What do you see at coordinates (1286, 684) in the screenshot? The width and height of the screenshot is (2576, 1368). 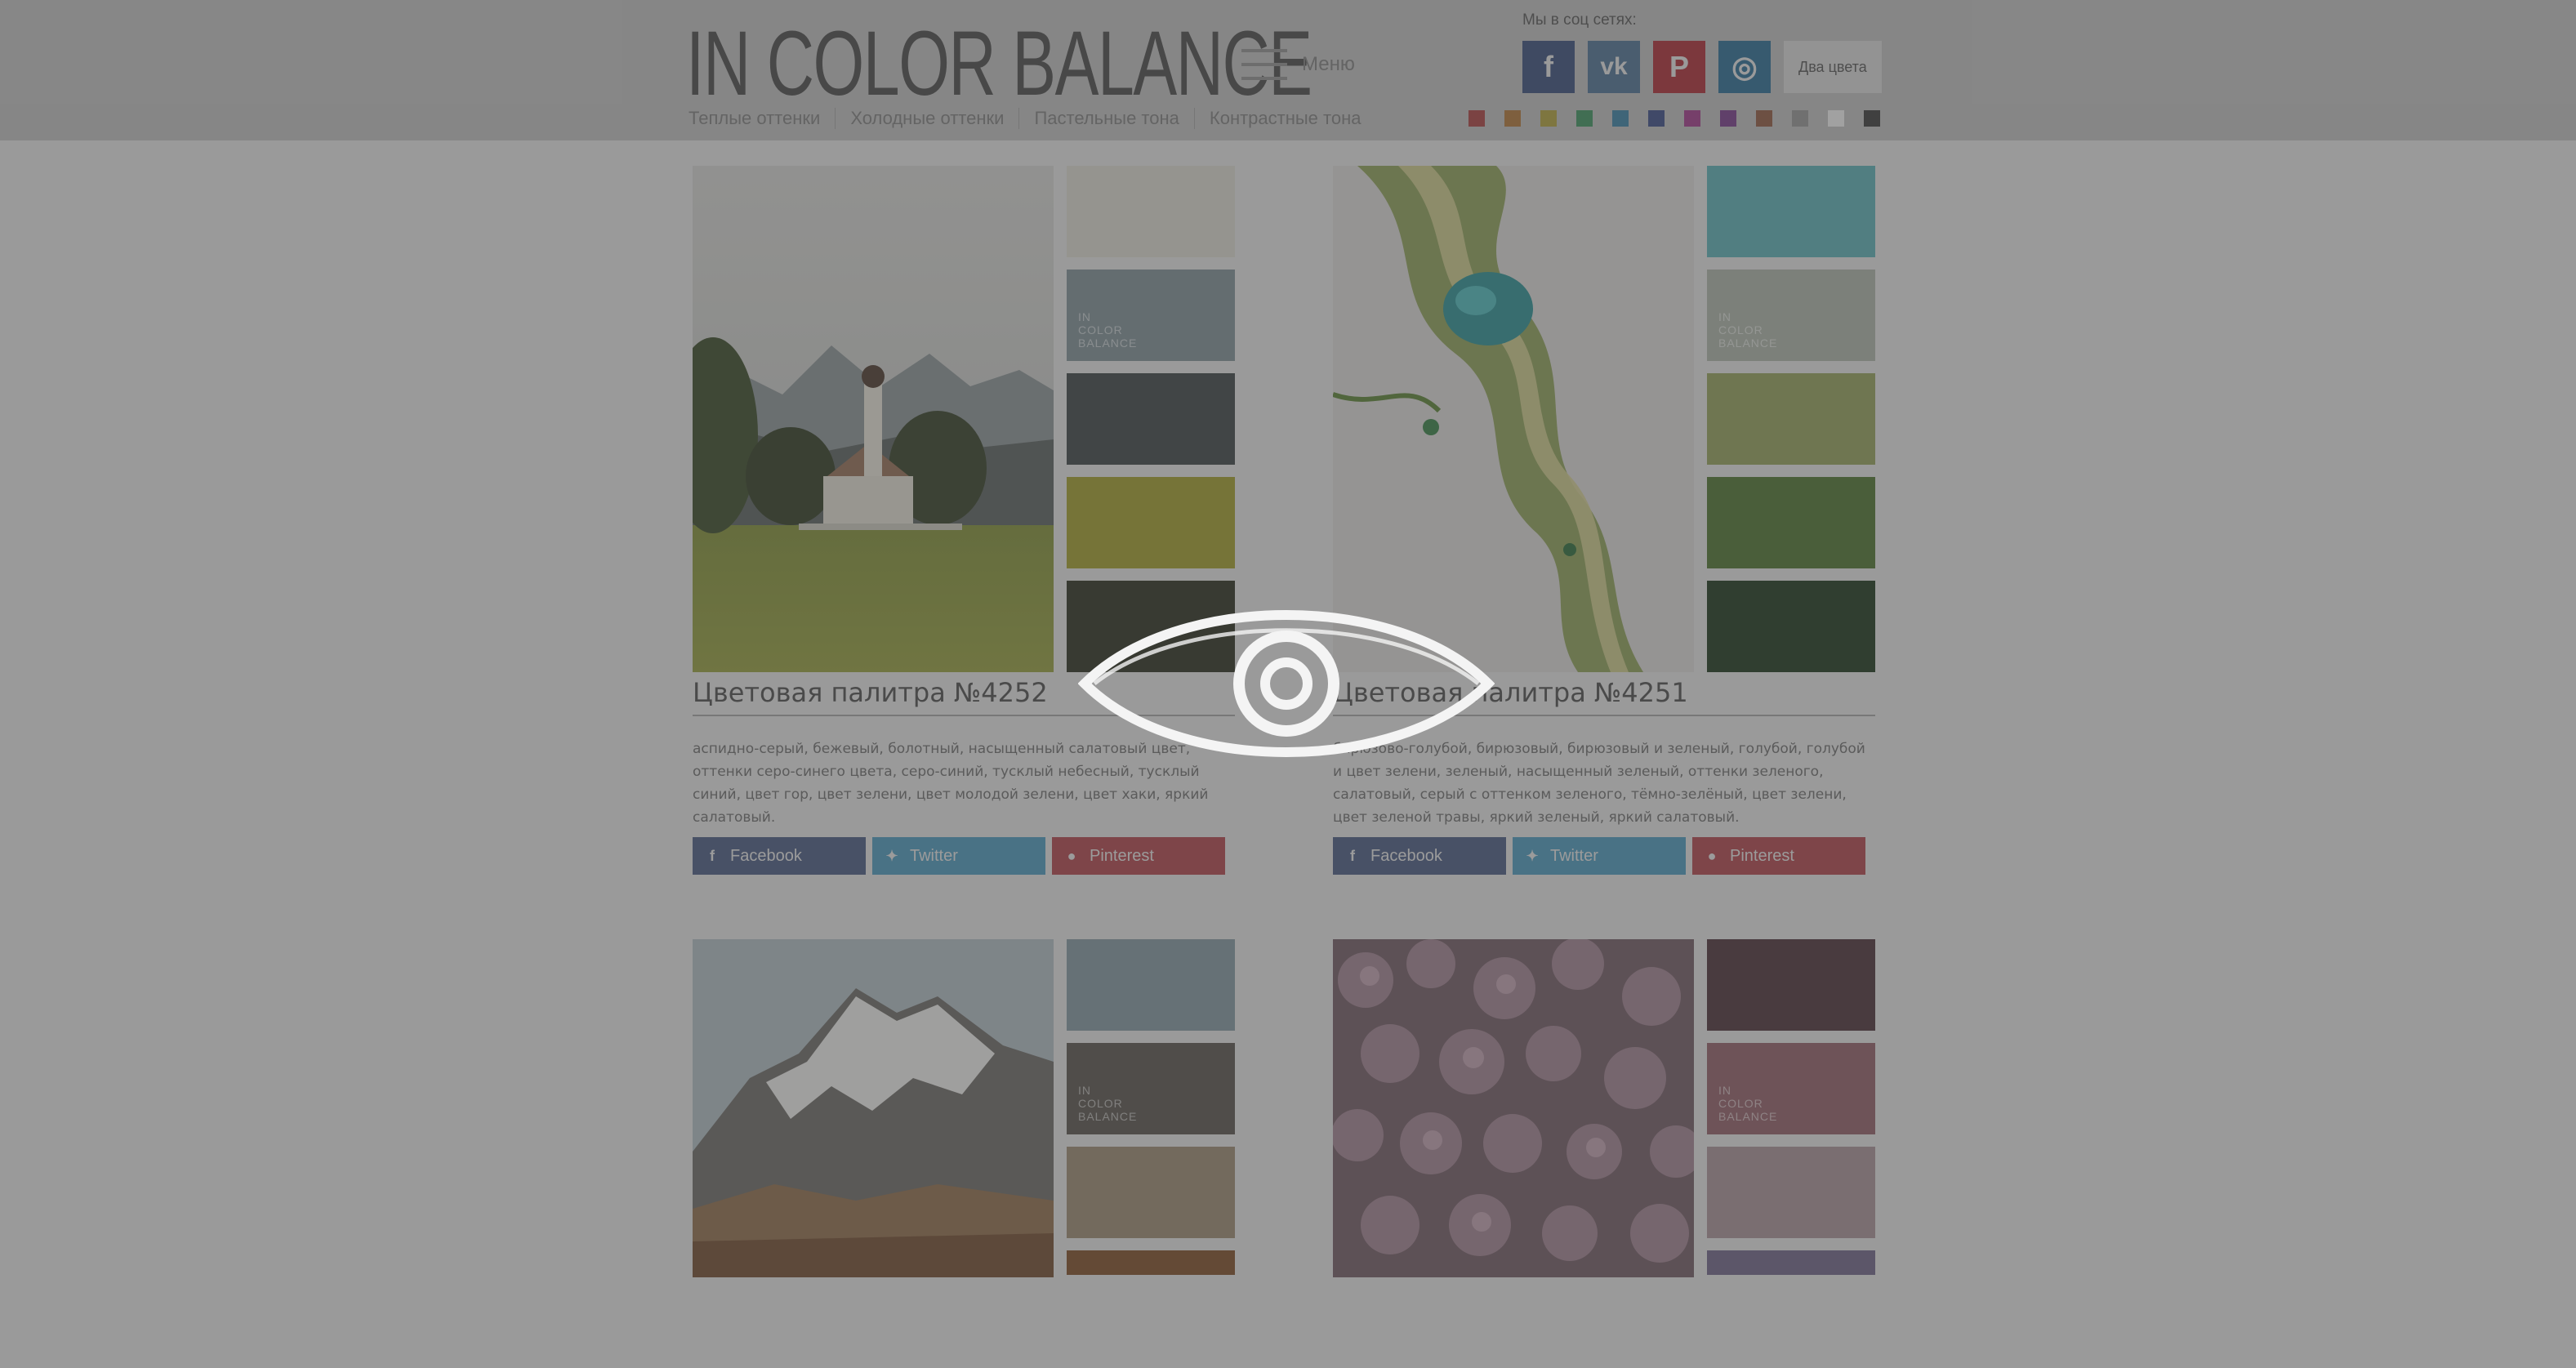 I see `eye-icon` at bounding box center [1286, 684].